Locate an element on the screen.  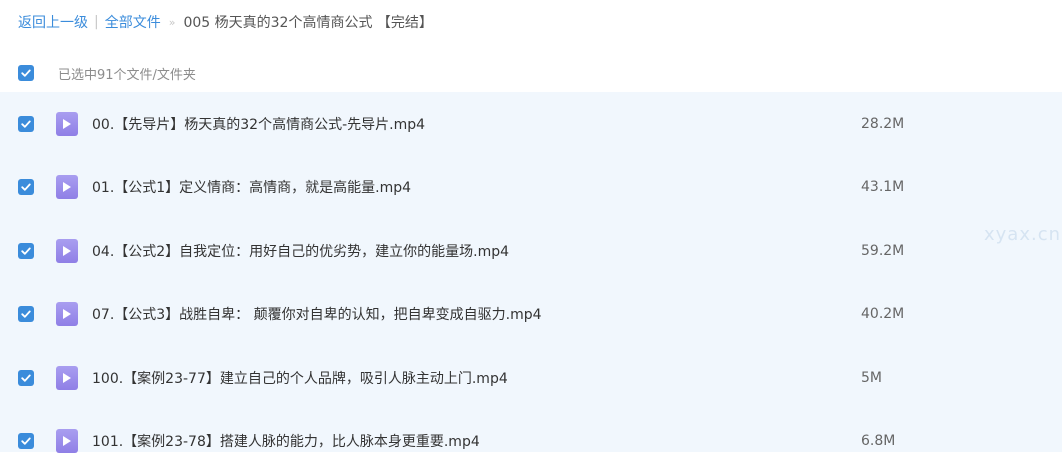
file-size: 5M is located at coordinates (871, 377).